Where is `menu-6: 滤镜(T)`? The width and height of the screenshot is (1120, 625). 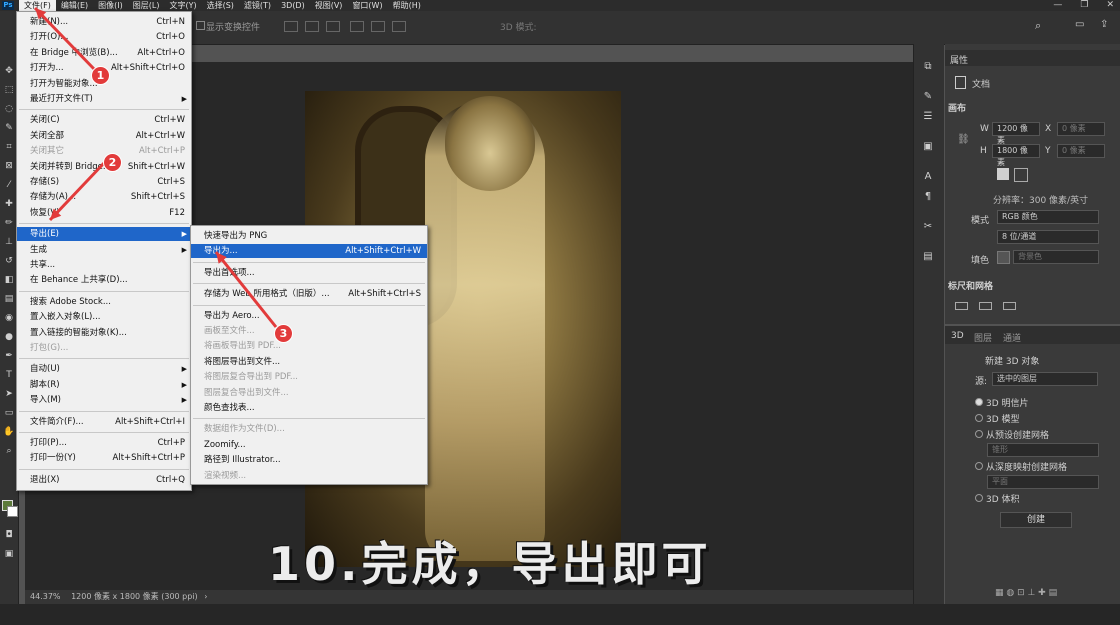 menu-6: 滤镜(T) is located at coordinates (257, 5).